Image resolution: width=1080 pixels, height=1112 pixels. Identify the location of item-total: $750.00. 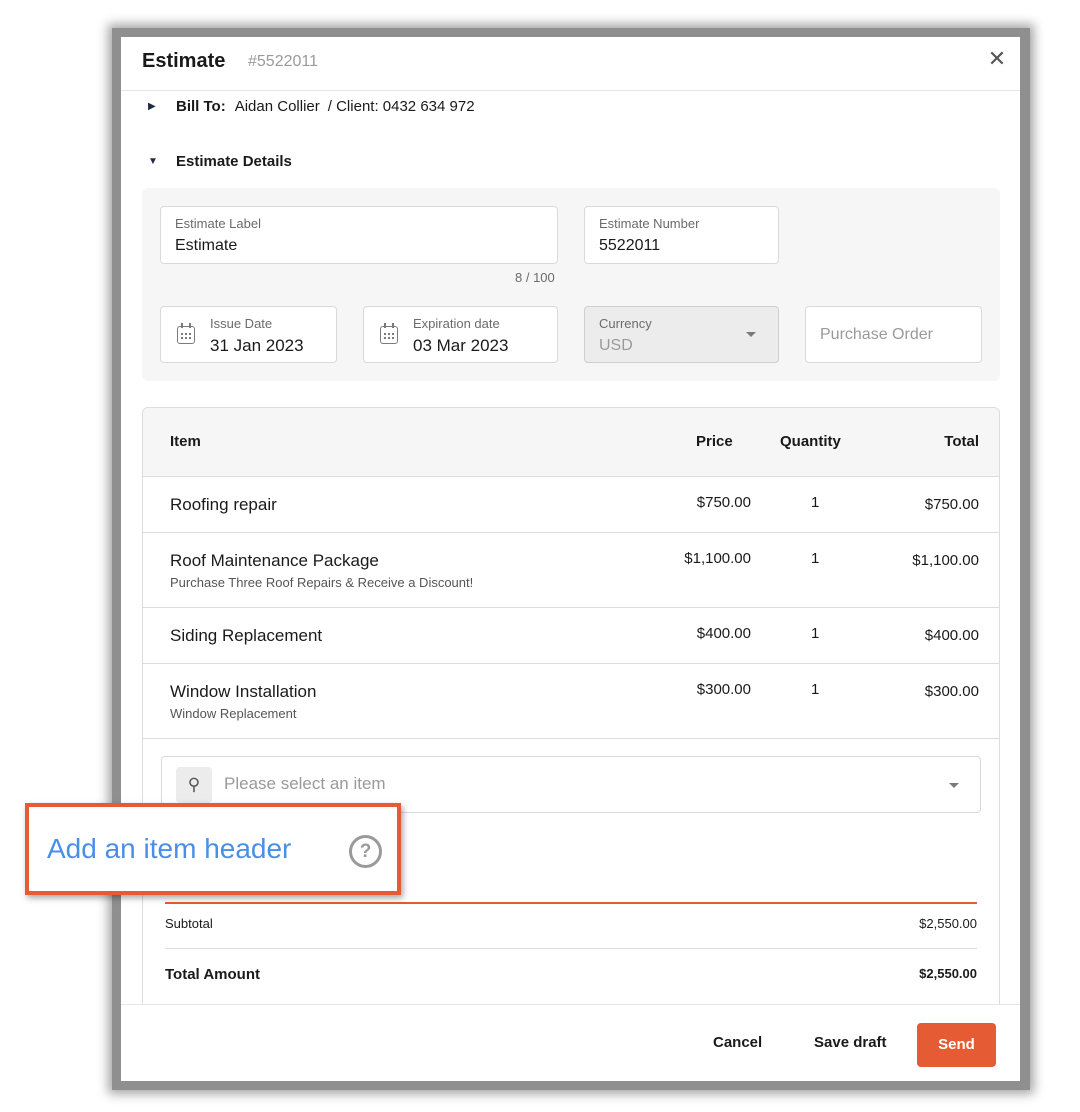
(951, 504).